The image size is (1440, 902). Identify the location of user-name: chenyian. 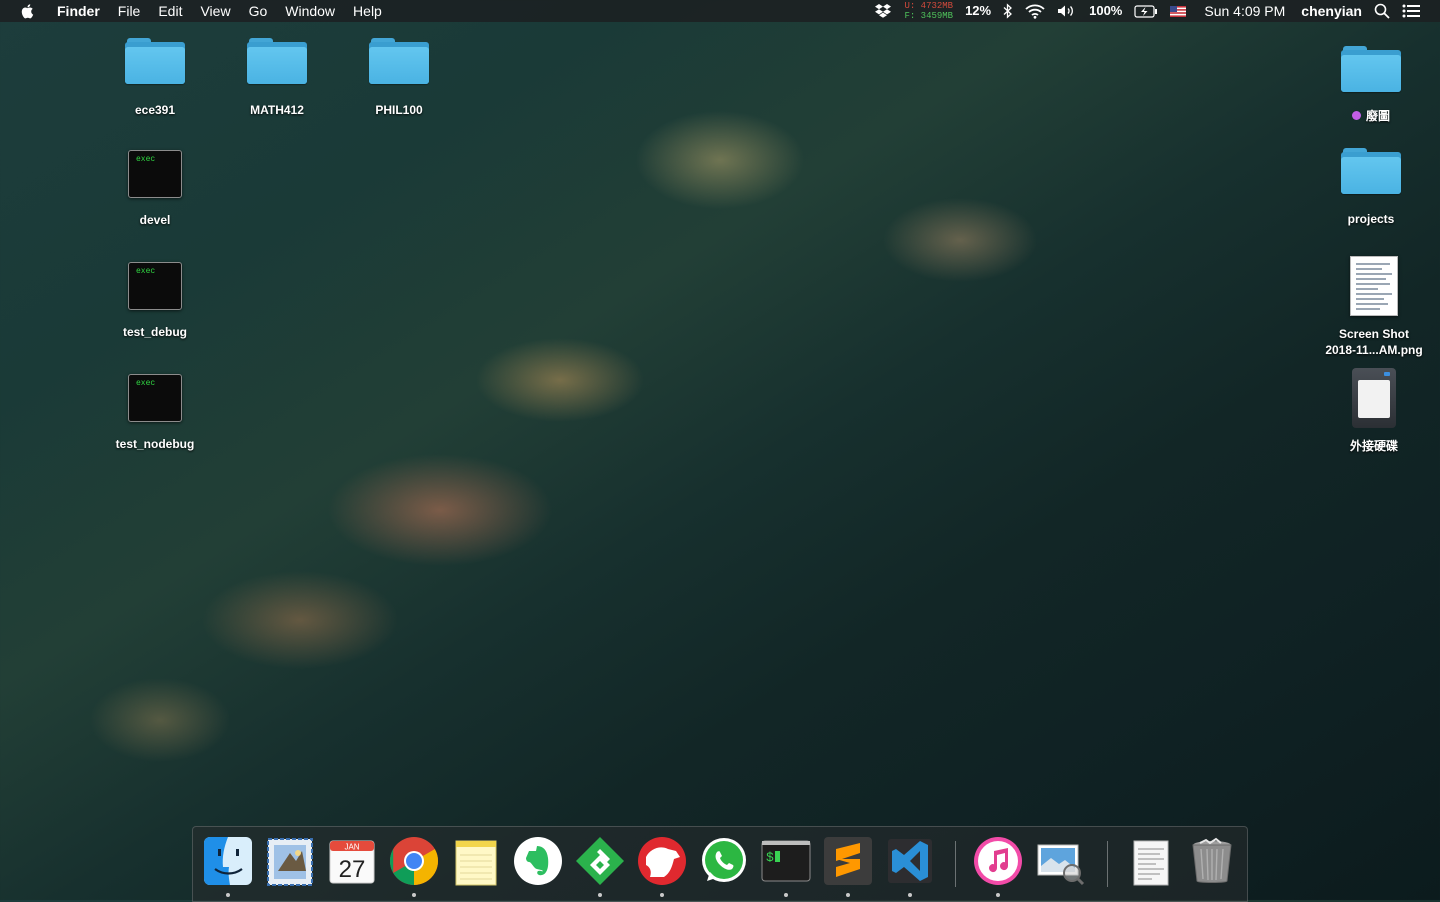
(1329, 11).